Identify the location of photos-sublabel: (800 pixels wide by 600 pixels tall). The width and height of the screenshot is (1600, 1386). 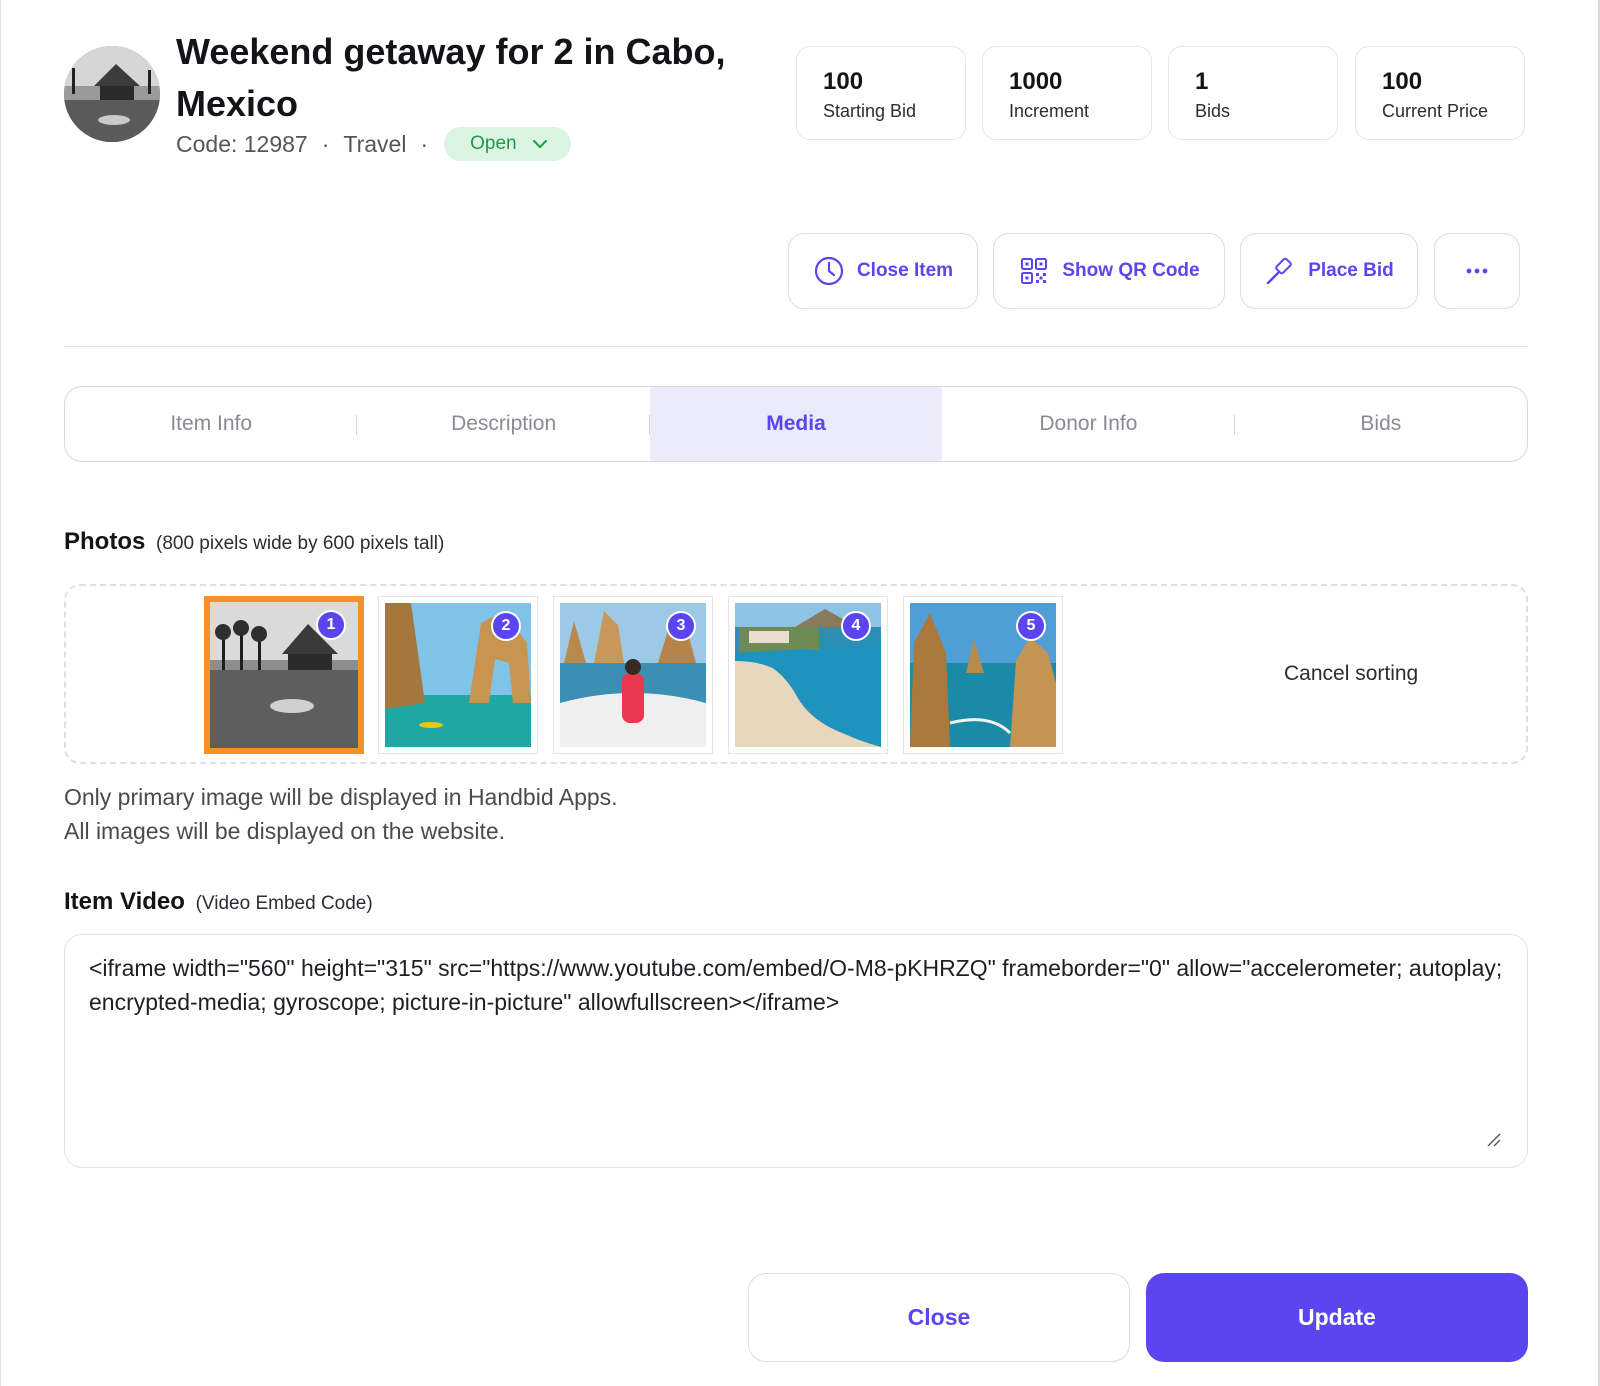
(300, 543).